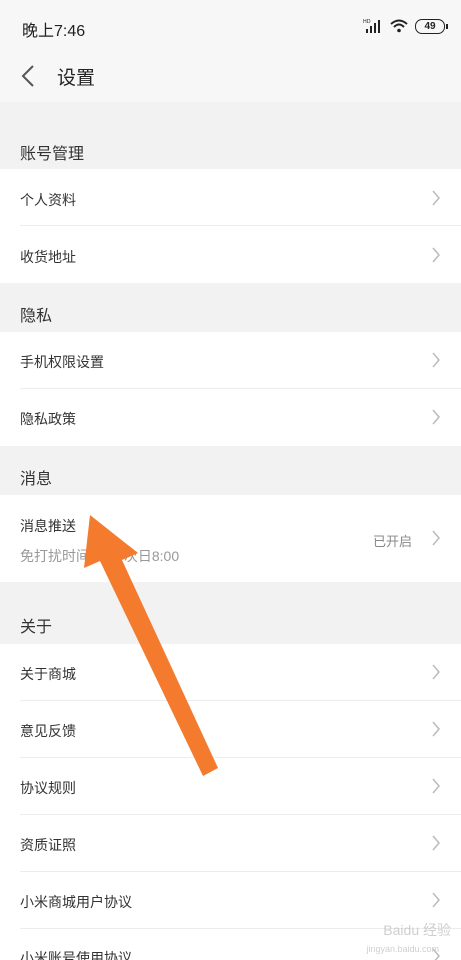 This screenshot has height=960, width=461. Describe the element at coordinates (417, 930) in the screenshot. I see `baidu-watermark: Baidu 经验` at that location.